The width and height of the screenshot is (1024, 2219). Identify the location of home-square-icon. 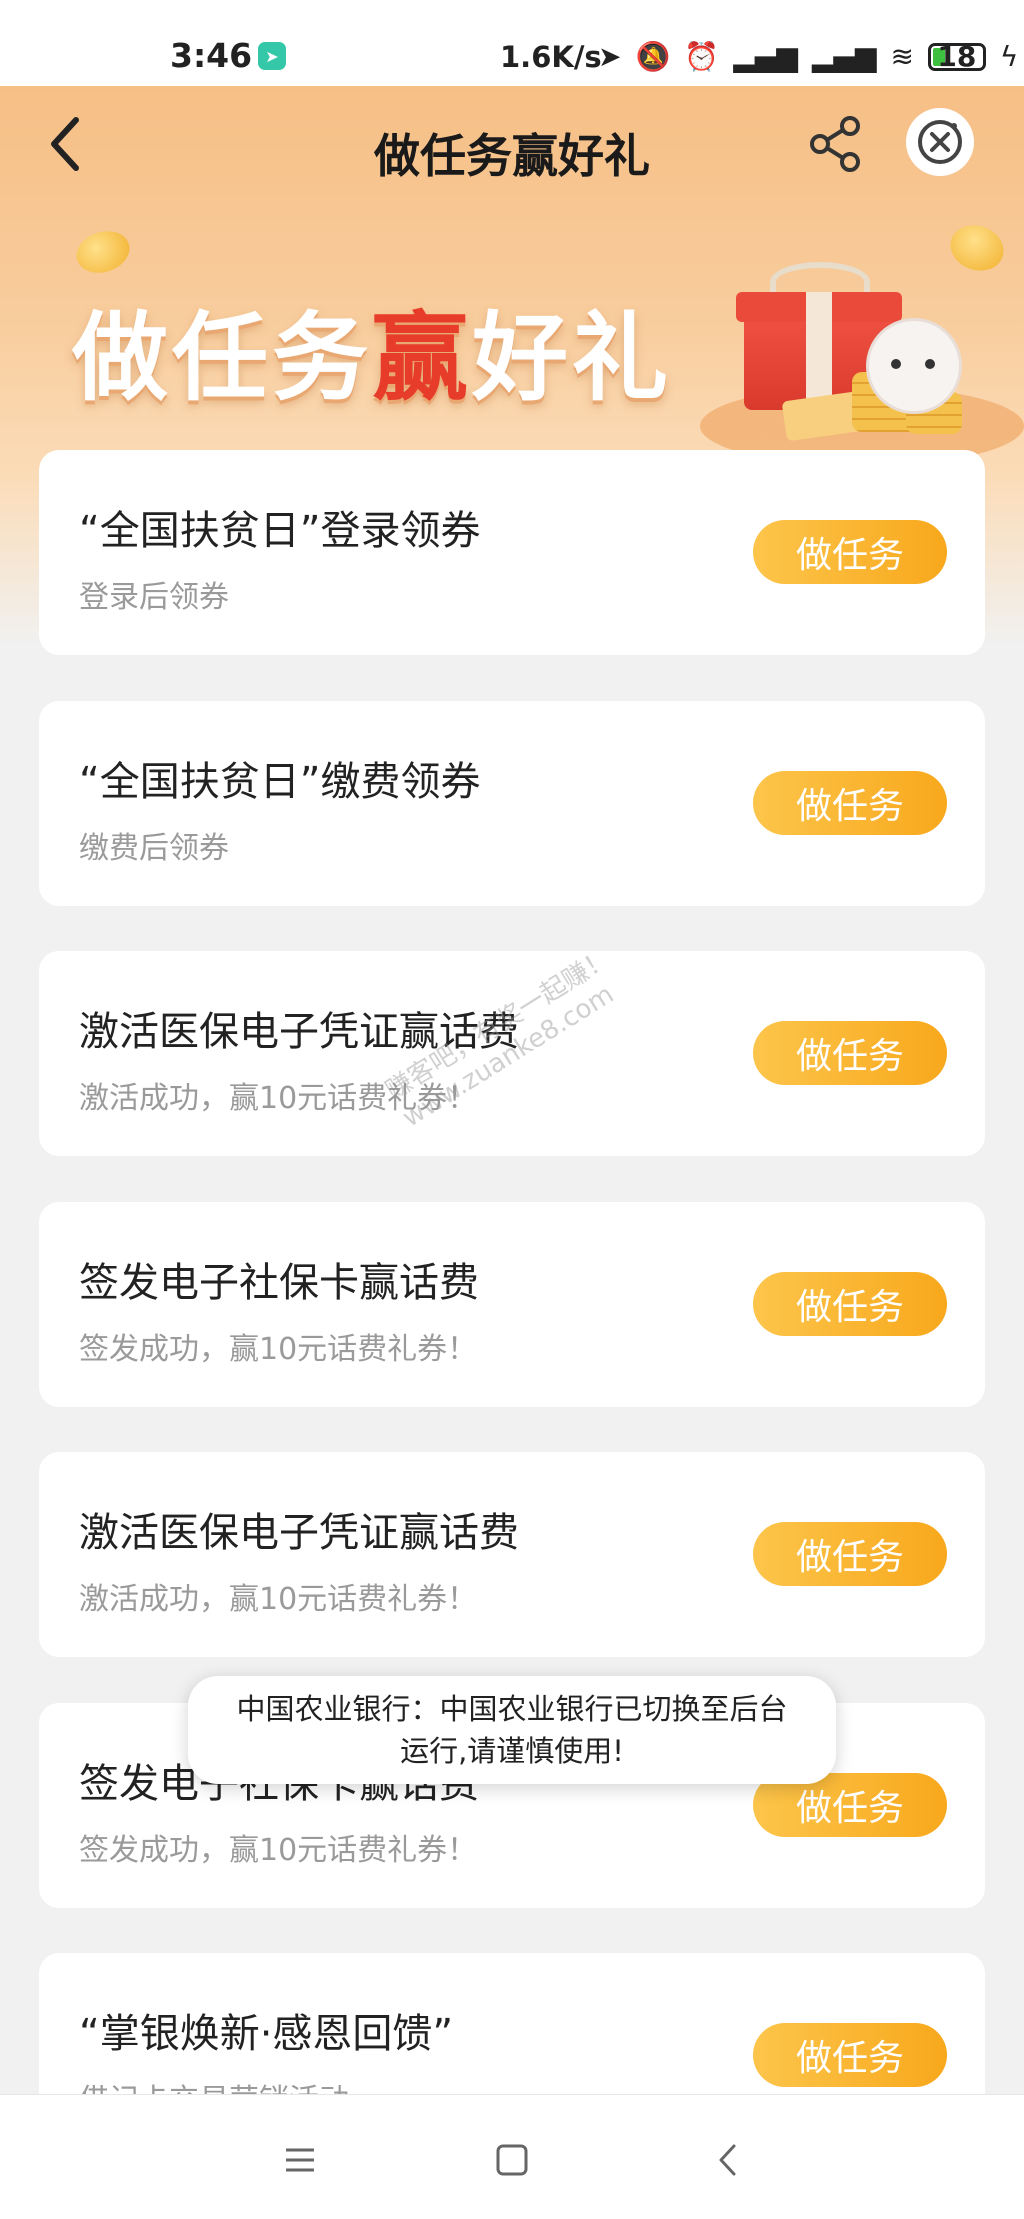
(512, 2160).